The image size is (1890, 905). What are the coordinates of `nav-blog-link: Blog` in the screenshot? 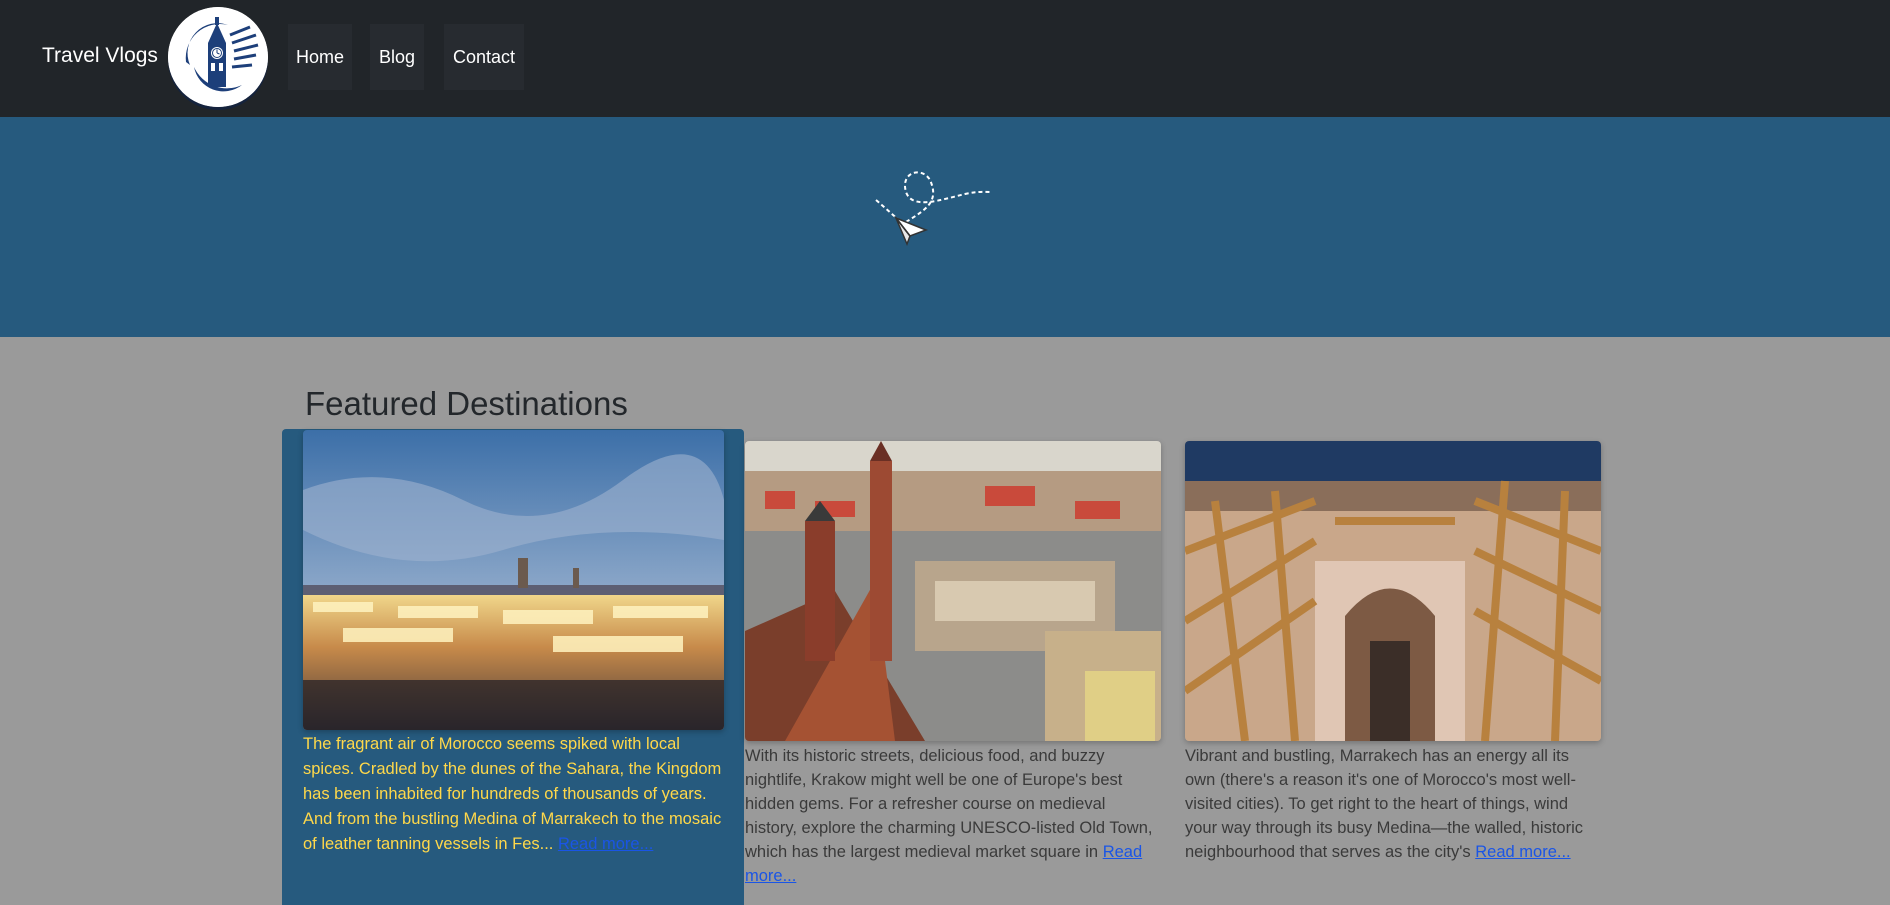 It's located at (397, 57).